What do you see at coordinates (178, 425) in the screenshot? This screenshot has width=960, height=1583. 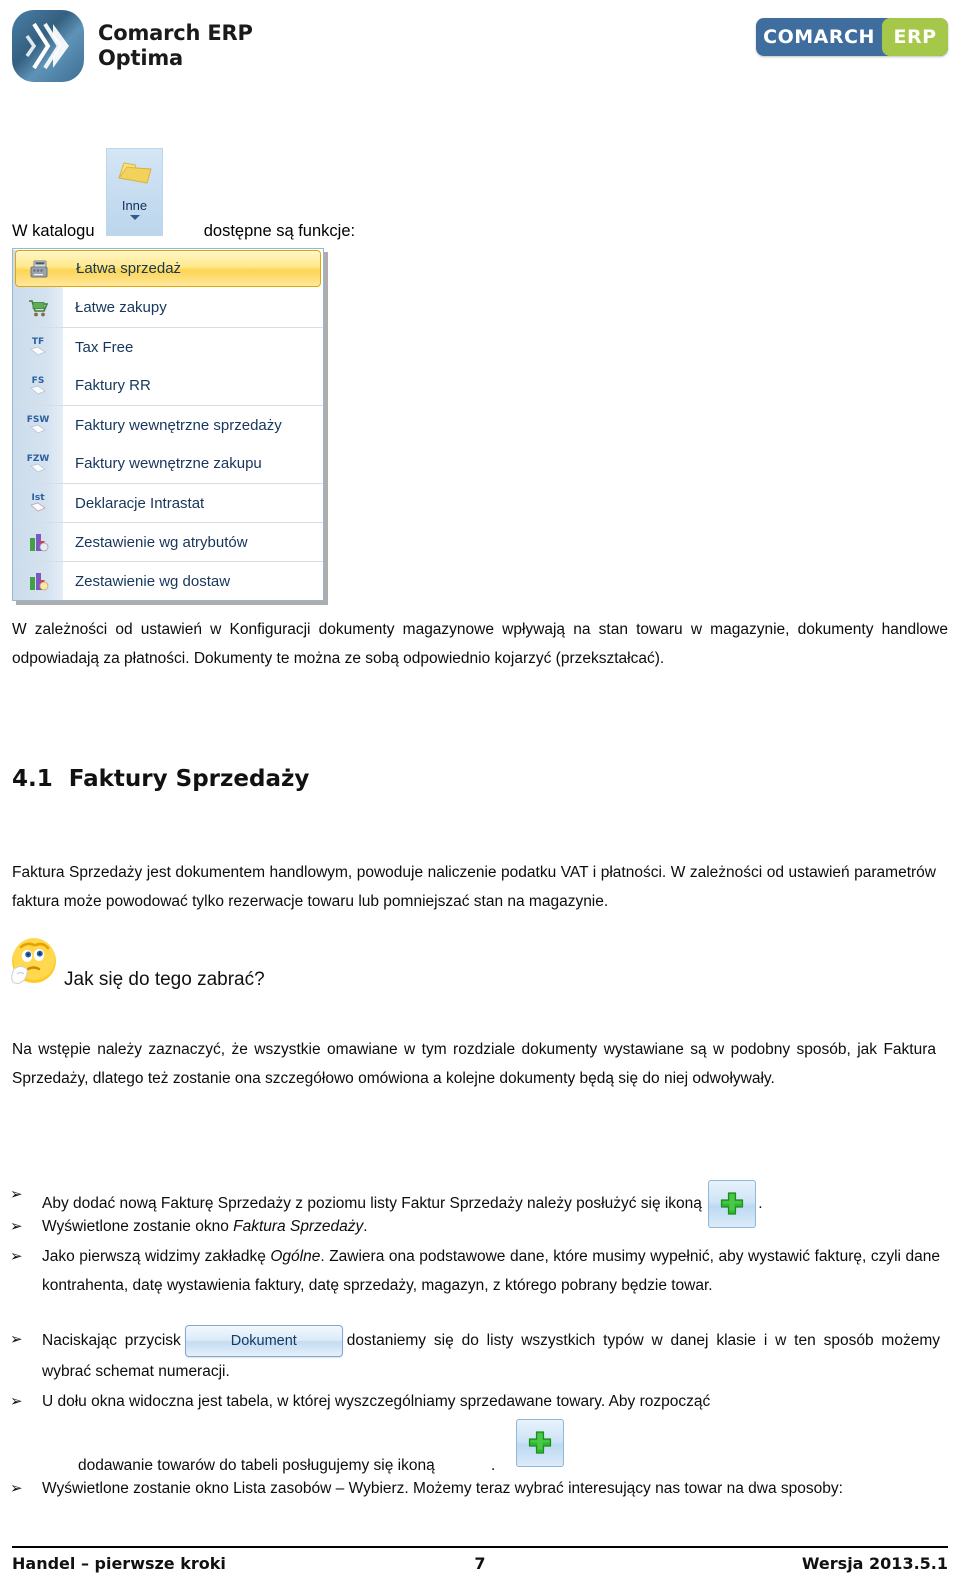 I see `menu-item-label: Faktury wewnętrzne sprzedaży` at bounding box center [178, 425].